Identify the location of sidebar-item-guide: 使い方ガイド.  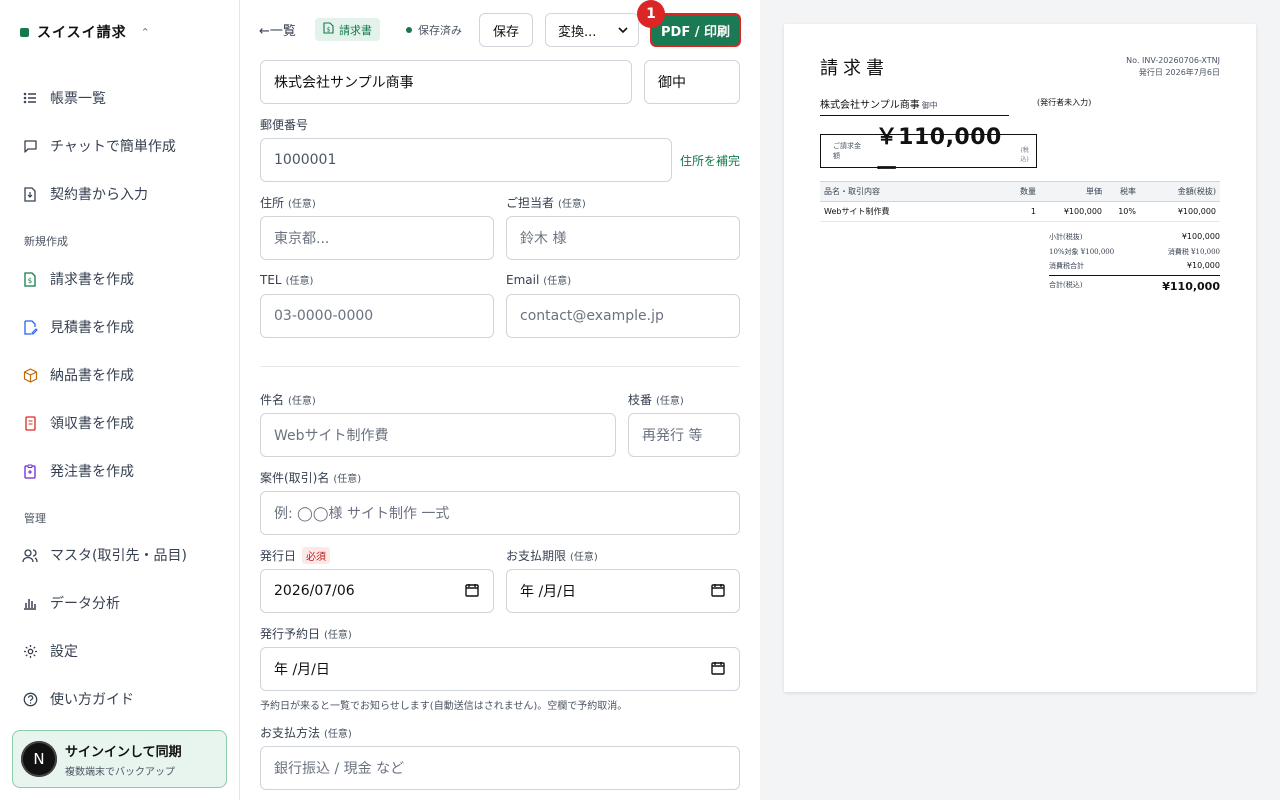
(78, 699).